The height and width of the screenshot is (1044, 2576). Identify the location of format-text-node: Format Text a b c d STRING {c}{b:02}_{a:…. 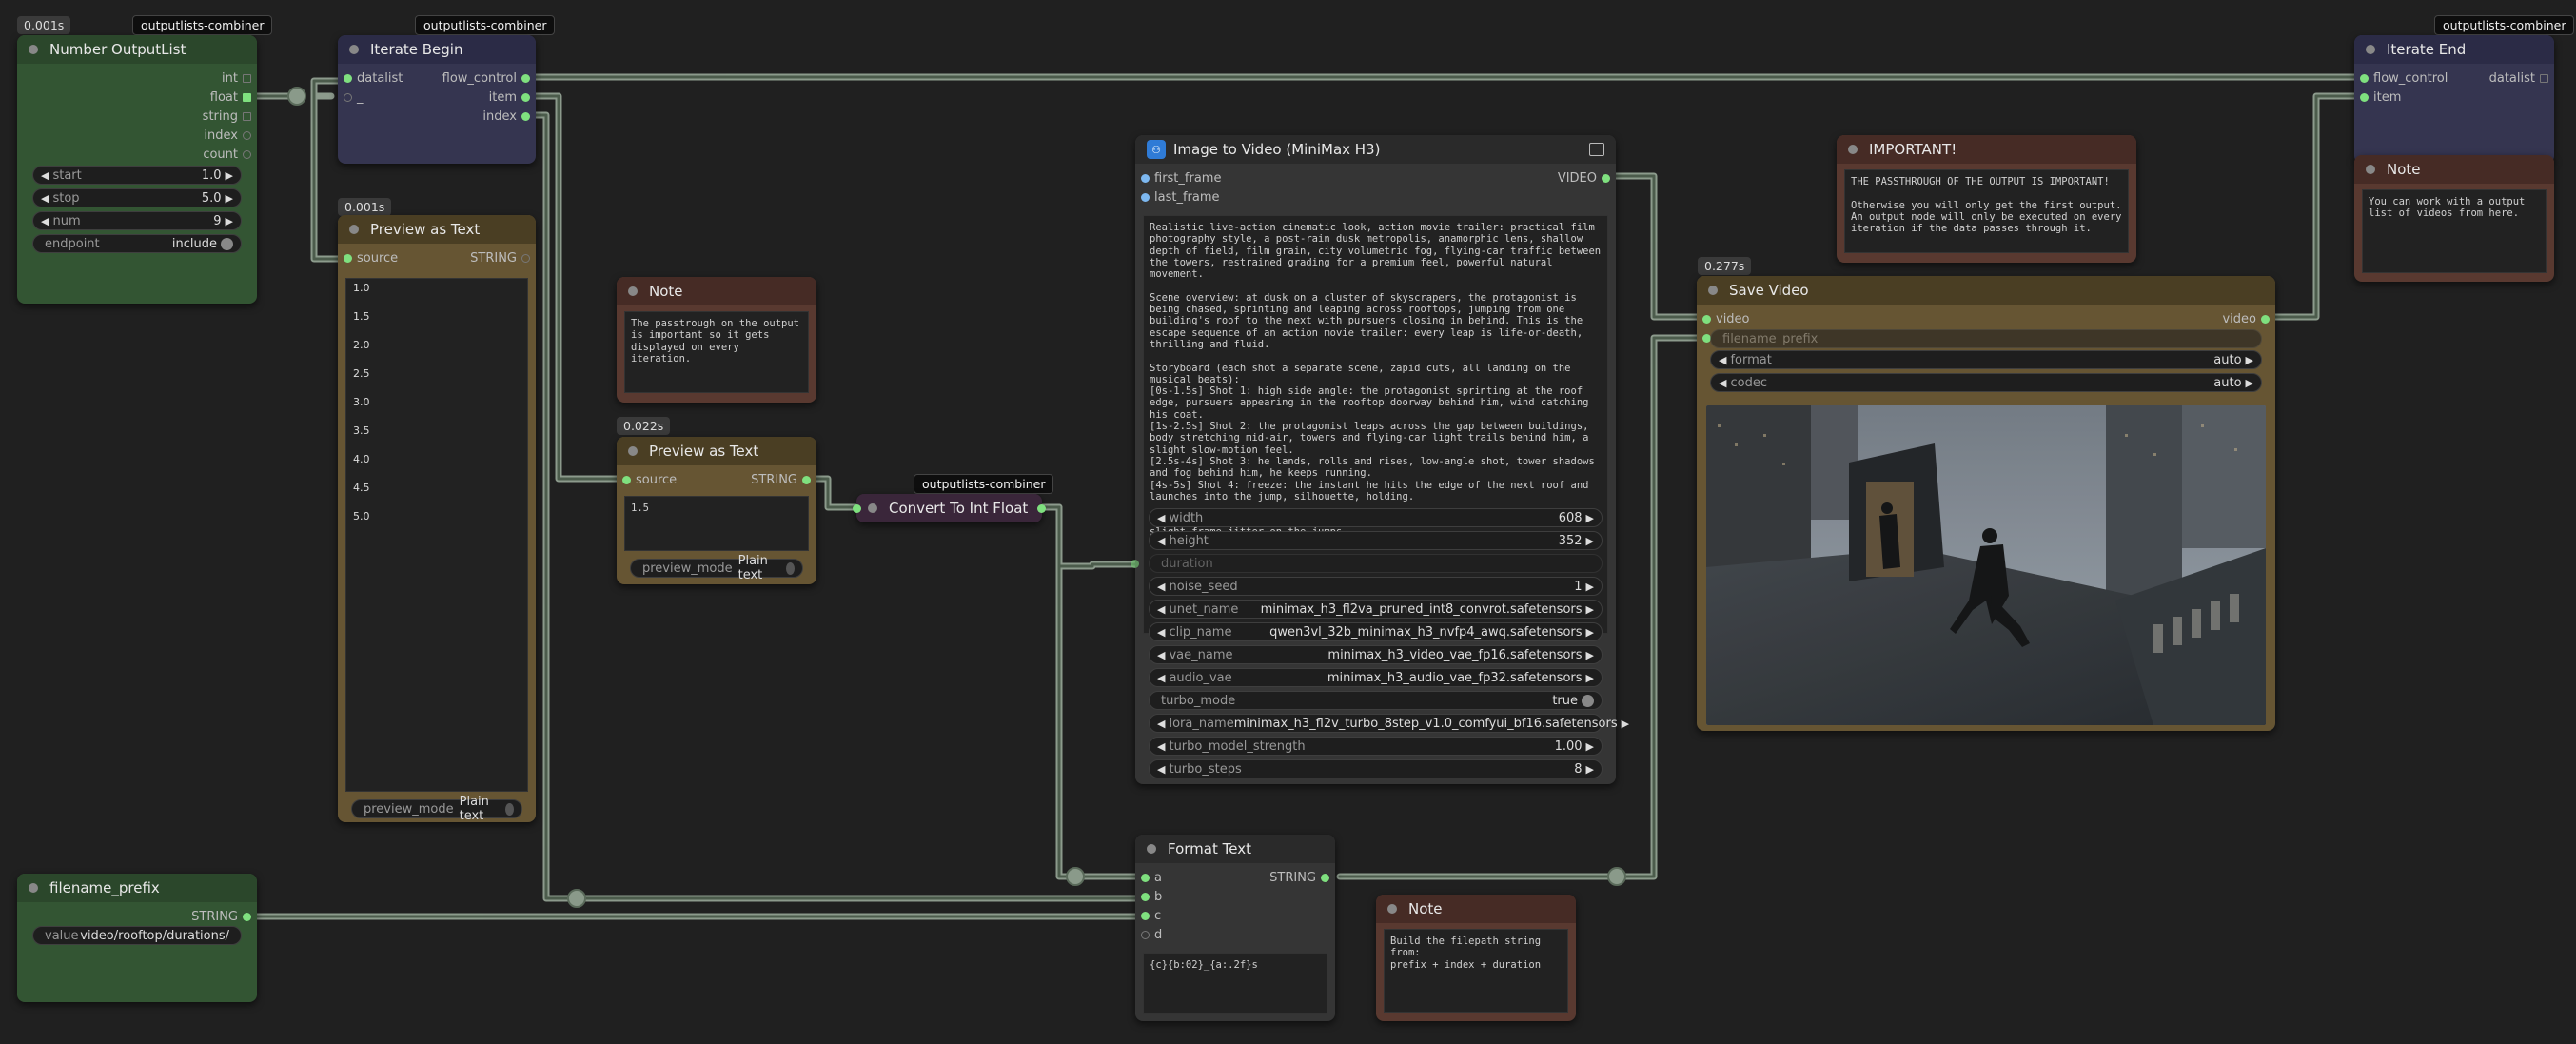
(1235, 928).